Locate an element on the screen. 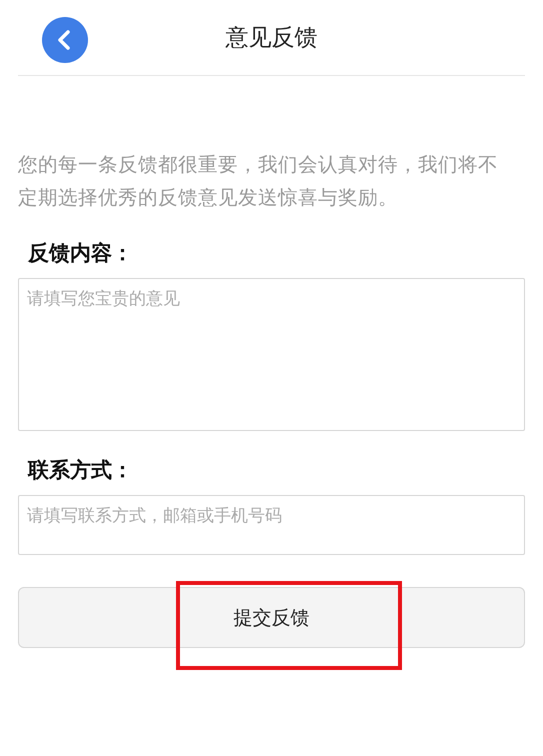 The width and height of the screenshot is (543, 756). intro-text: 您的每一条反馈都很重要，我们会认真对待，我们将不定期选择优秀的反馈意见发送惊喜与奖励。 is located at coordinates (258, 181).